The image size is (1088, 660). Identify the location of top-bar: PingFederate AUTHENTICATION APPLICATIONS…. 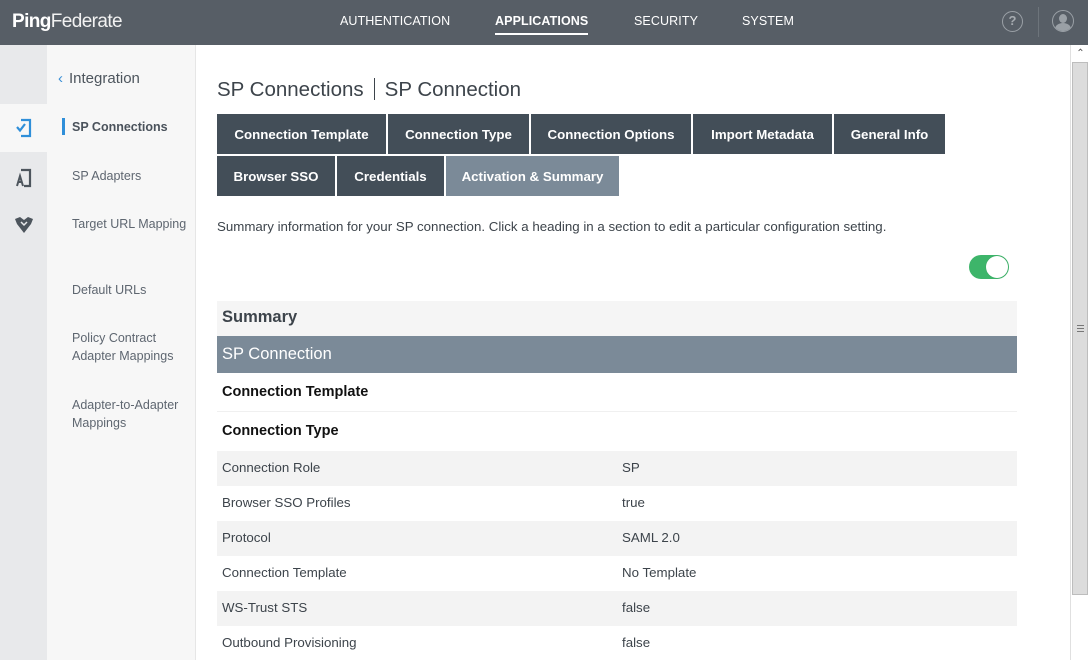
(544, 22).